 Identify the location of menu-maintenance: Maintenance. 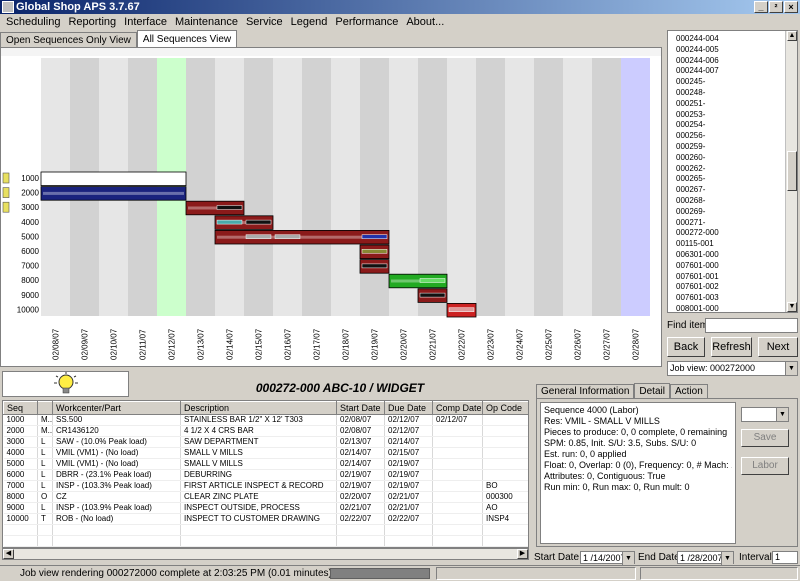
(206, 22).